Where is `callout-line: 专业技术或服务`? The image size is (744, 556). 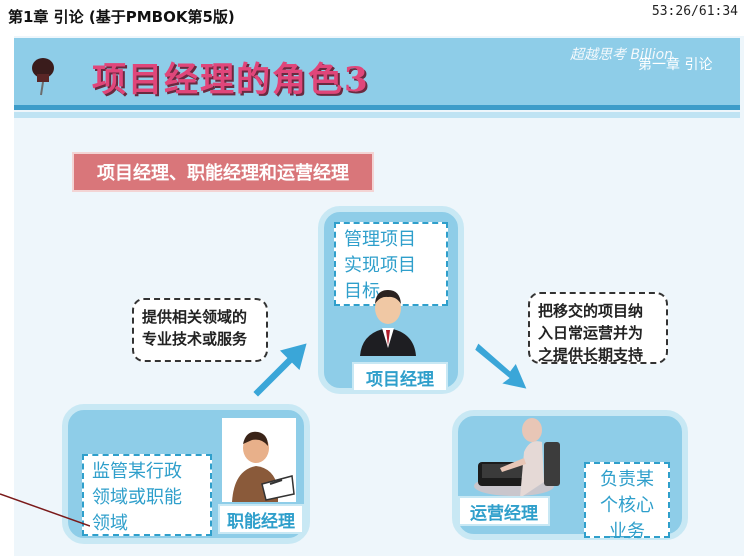
callout-line: 专业技术或服务 is located at coordinates (195, 339).